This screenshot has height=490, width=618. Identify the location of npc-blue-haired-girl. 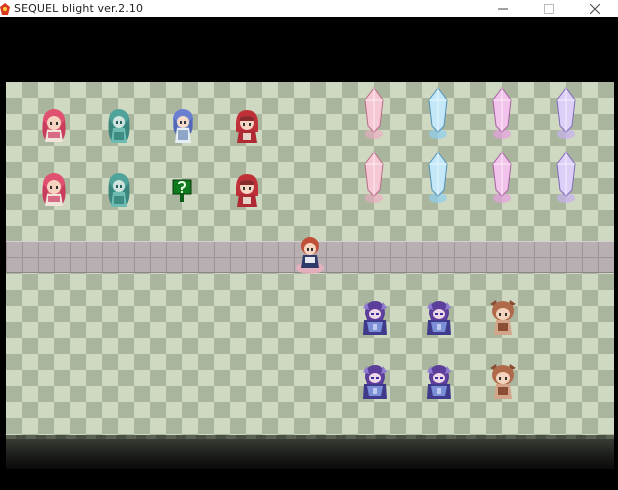
(183, 126).